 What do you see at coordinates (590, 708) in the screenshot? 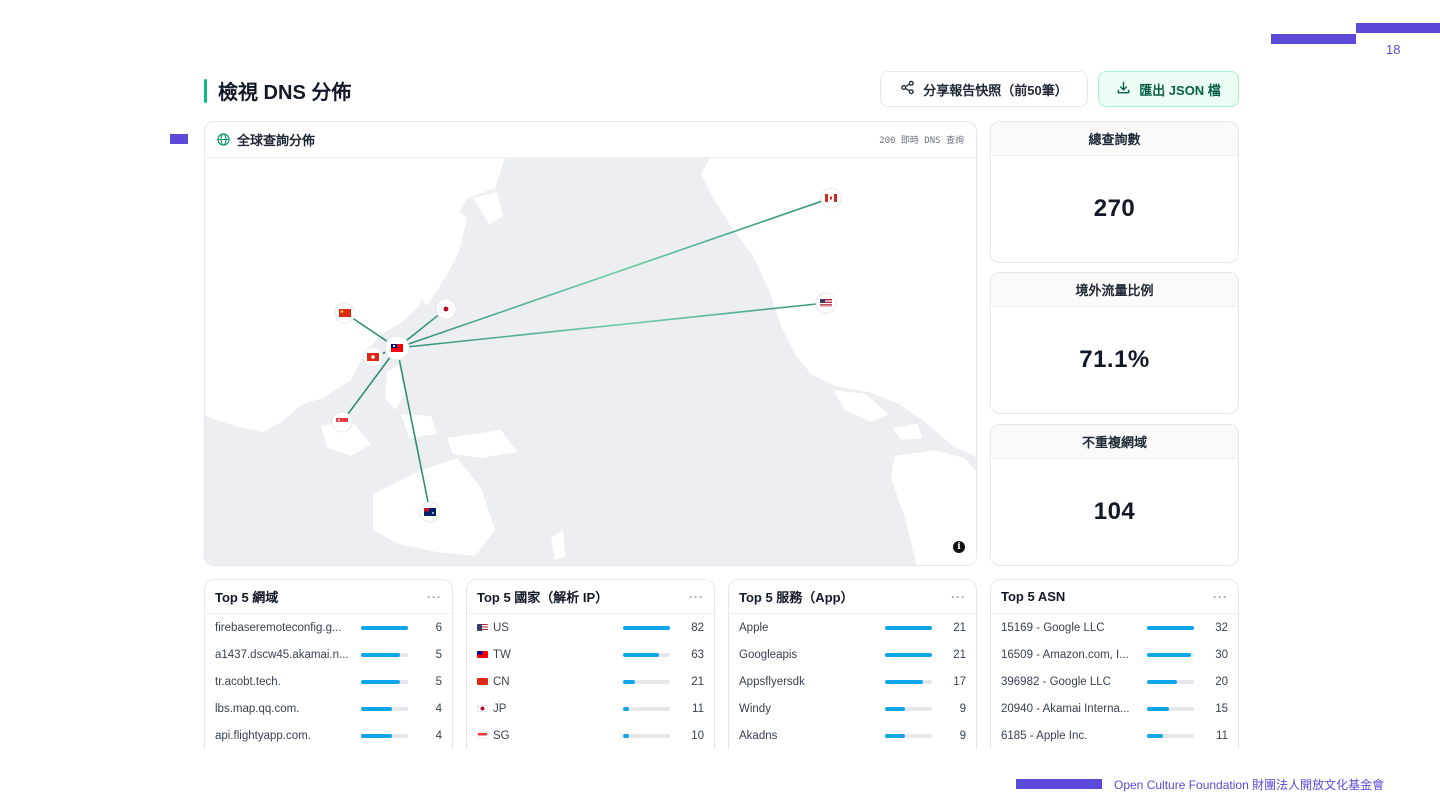
I see `list-item: JP 11` at bounding box center [590, 708].